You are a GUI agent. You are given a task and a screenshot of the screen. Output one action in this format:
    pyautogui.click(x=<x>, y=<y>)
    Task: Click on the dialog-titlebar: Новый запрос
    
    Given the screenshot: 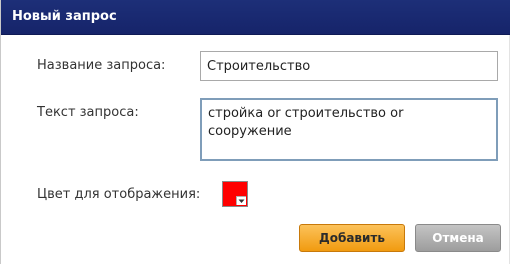 What is the action you would take?
    pyautogui.click(x=255, y=17)
    